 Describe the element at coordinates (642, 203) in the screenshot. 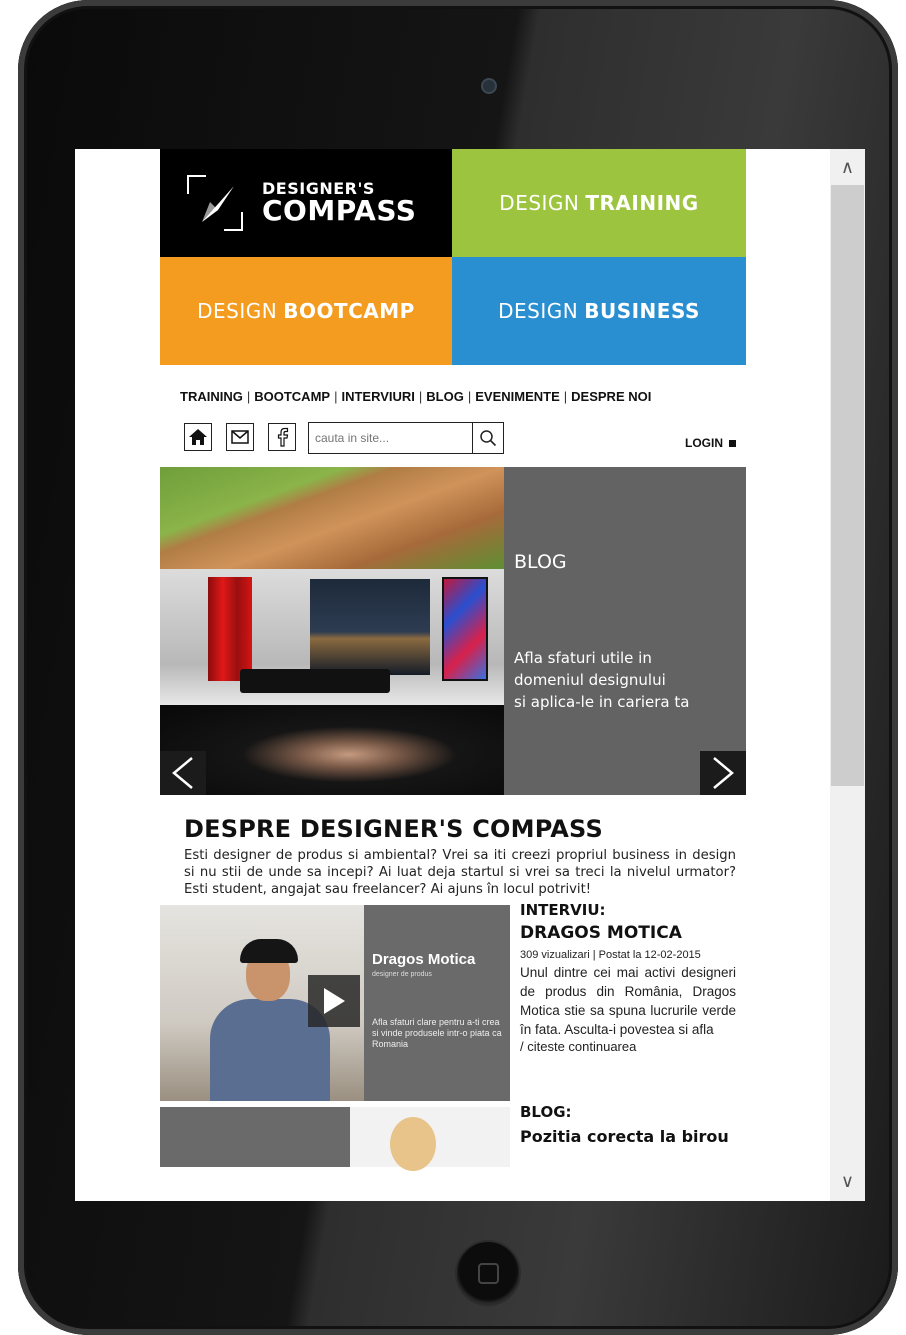

I see `tile-bold-text: TRAINING` at that location.